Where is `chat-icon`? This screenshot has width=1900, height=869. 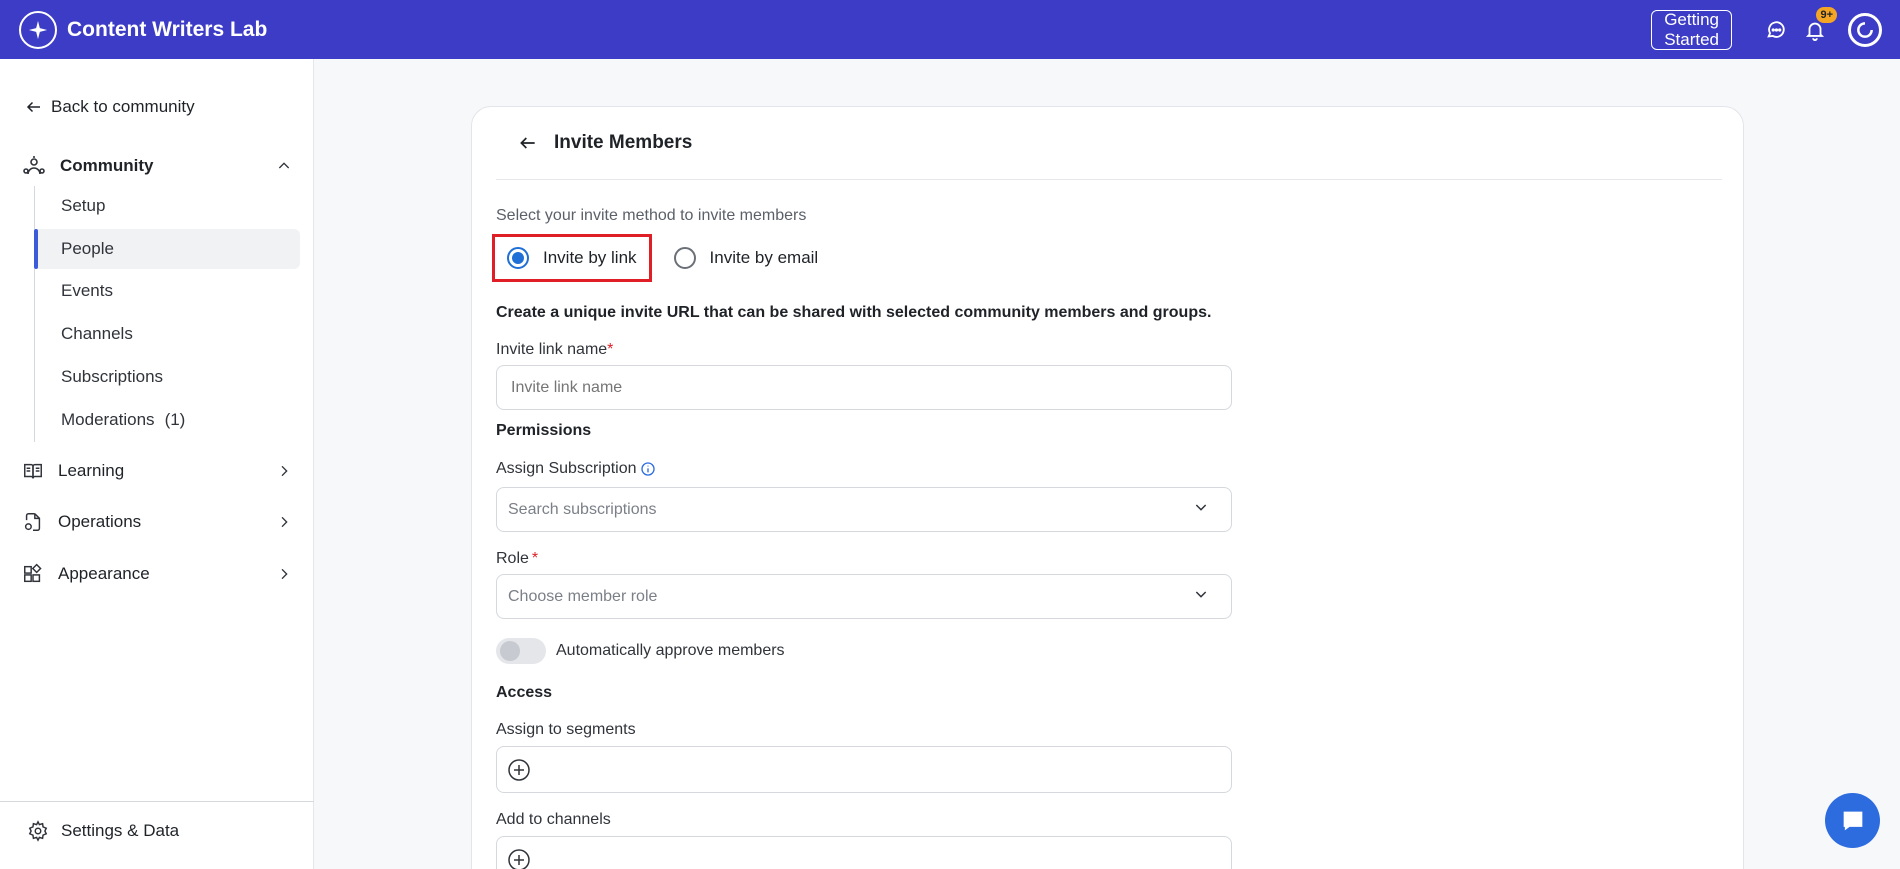
chat-icon is located at coordinates (1852, 820).